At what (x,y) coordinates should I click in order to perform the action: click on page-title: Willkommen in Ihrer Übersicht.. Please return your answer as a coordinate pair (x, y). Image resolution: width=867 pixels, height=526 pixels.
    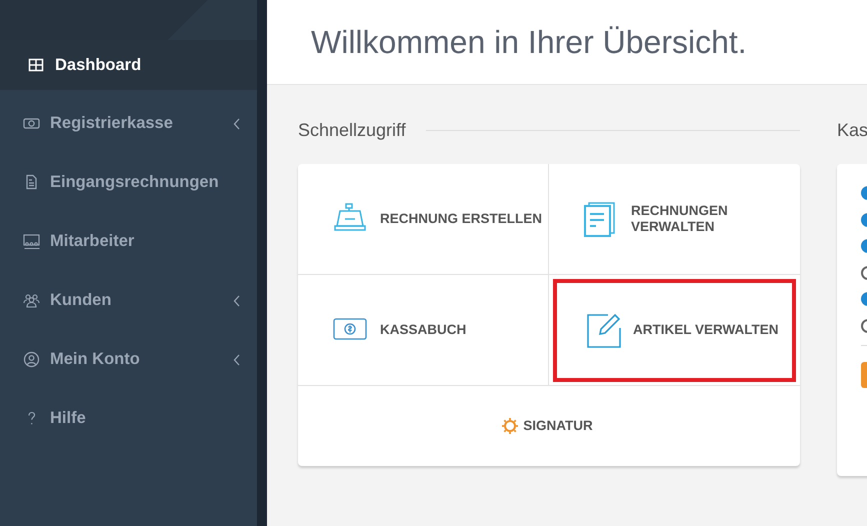
    Looking at the image, I should click on (529, 42).